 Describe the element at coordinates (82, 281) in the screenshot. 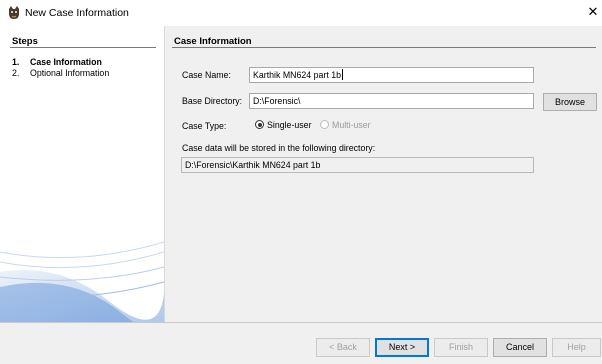

I see `wave-decoration` at that location.